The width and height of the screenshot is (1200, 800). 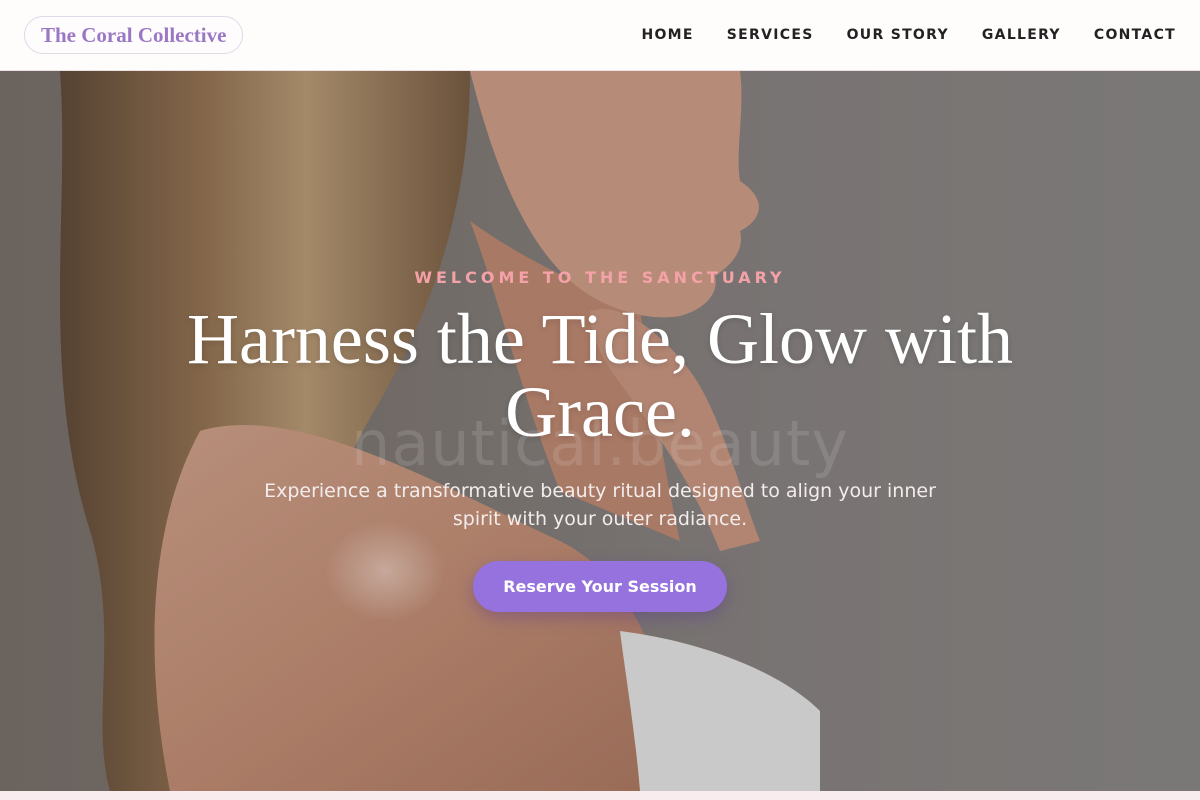 I want to click on nav-contact-link: CONTACT, so click(x=1135, y=35).